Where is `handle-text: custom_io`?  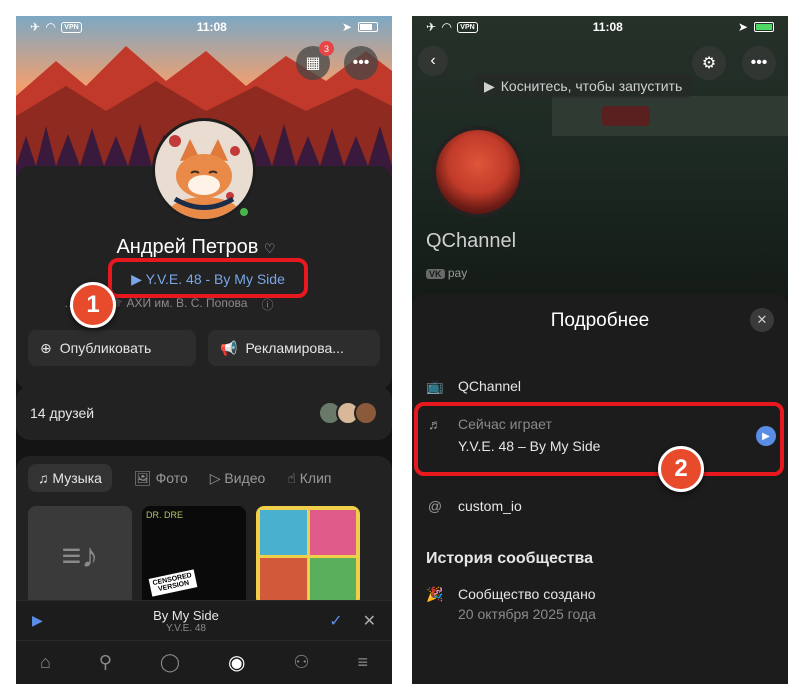
handle-text: custom_io is located at coordinates (490, 506).